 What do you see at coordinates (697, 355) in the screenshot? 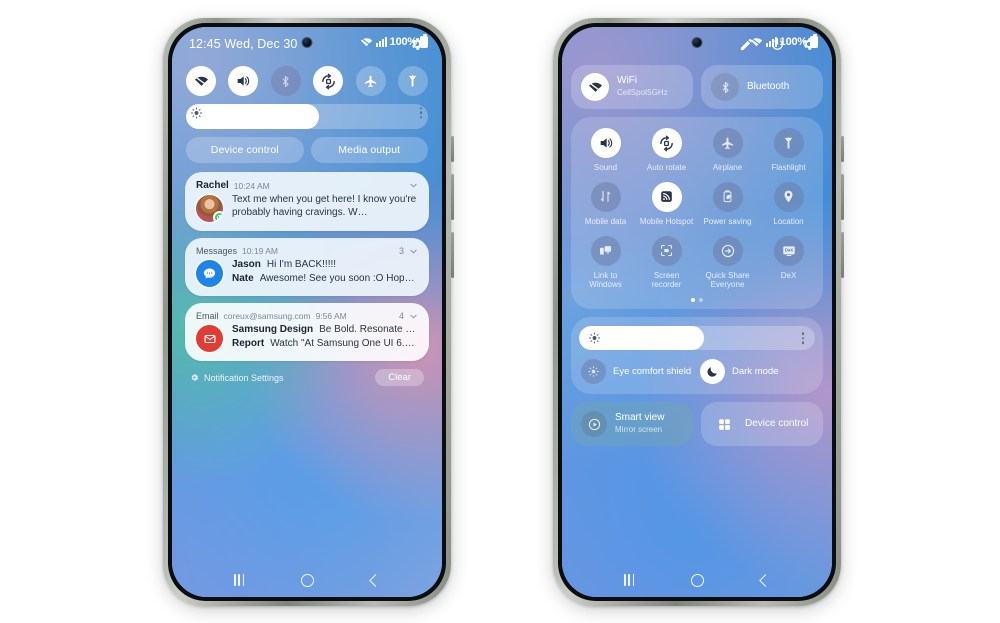
I see `brightness-card: Eye comfort shield Dark mode` at bounding box center [697, 355].